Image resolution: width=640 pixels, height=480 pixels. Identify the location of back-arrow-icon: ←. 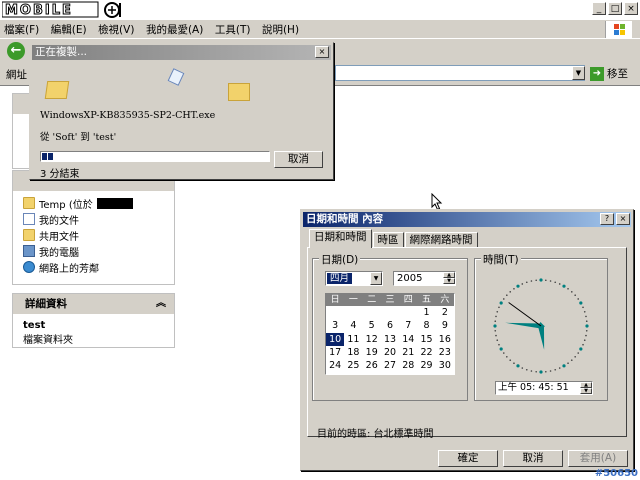
(16, 51).